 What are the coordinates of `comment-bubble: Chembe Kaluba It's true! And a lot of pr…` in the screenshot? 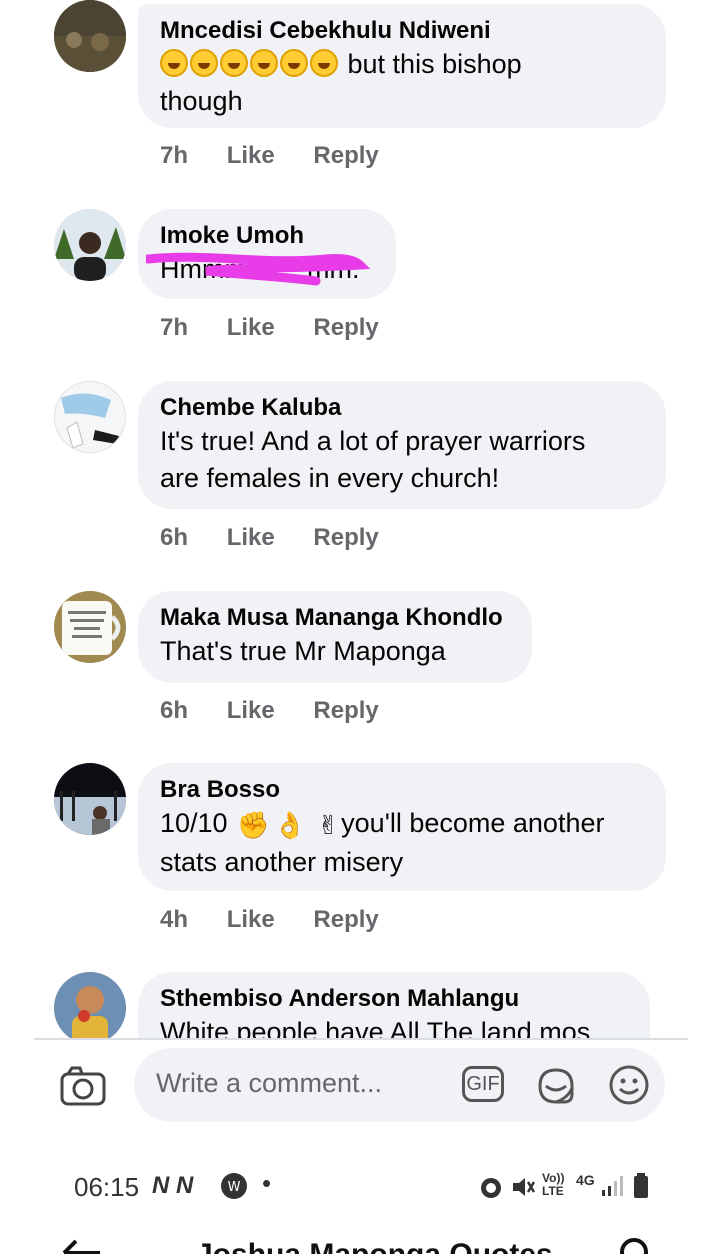 It's located at (402, 445).